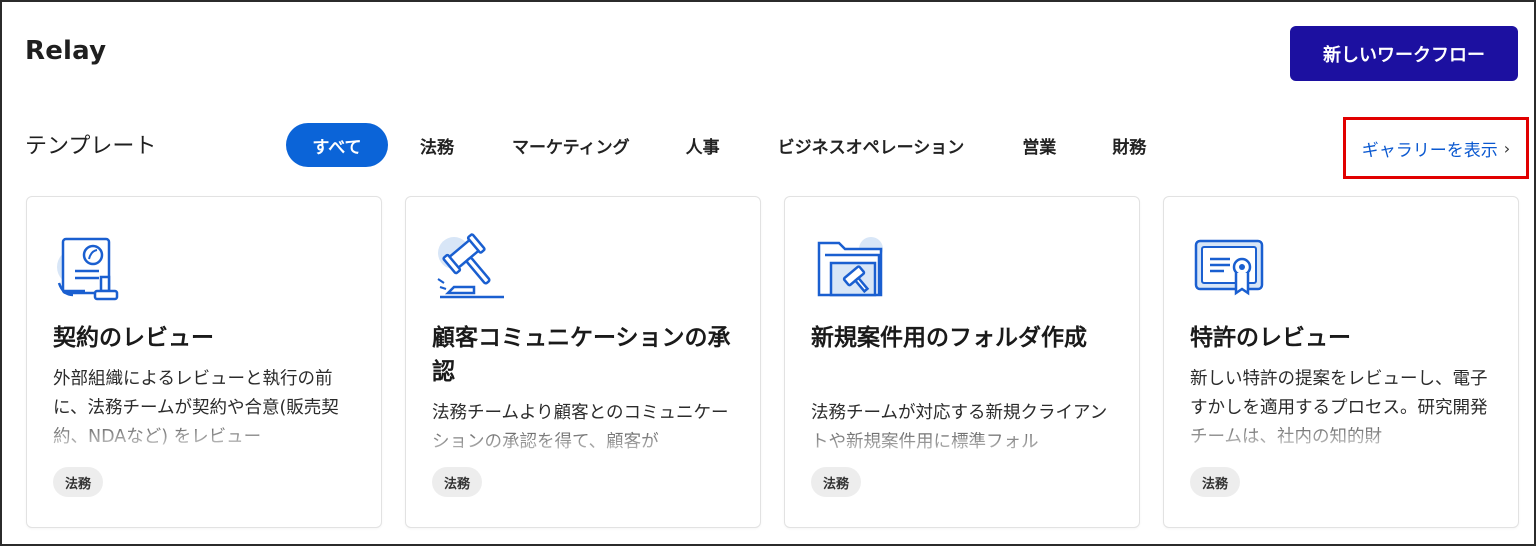  Describe the element at coordinates (871, 145) in the screenshot. I see `tab-business-operations: ビジネスオペレーション` at that location.